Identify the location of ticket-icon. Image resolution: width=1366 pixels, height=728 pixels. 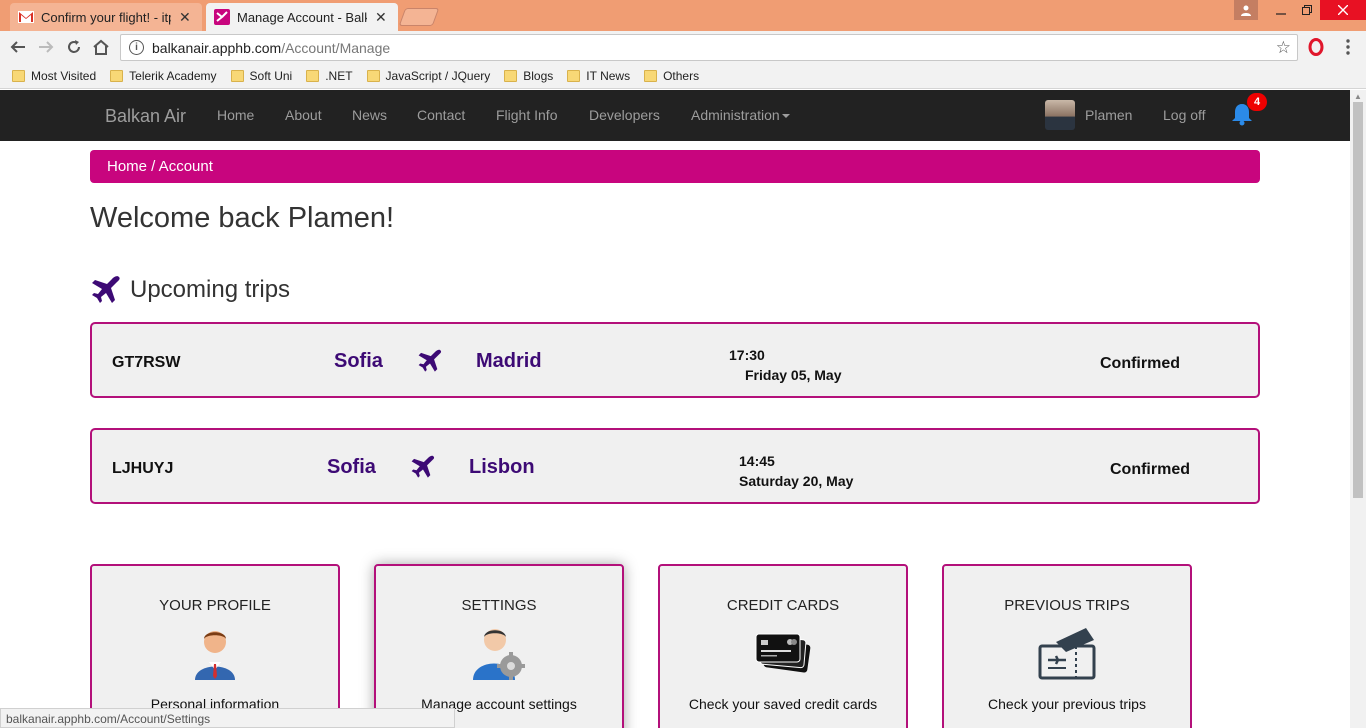
(1067, 656).